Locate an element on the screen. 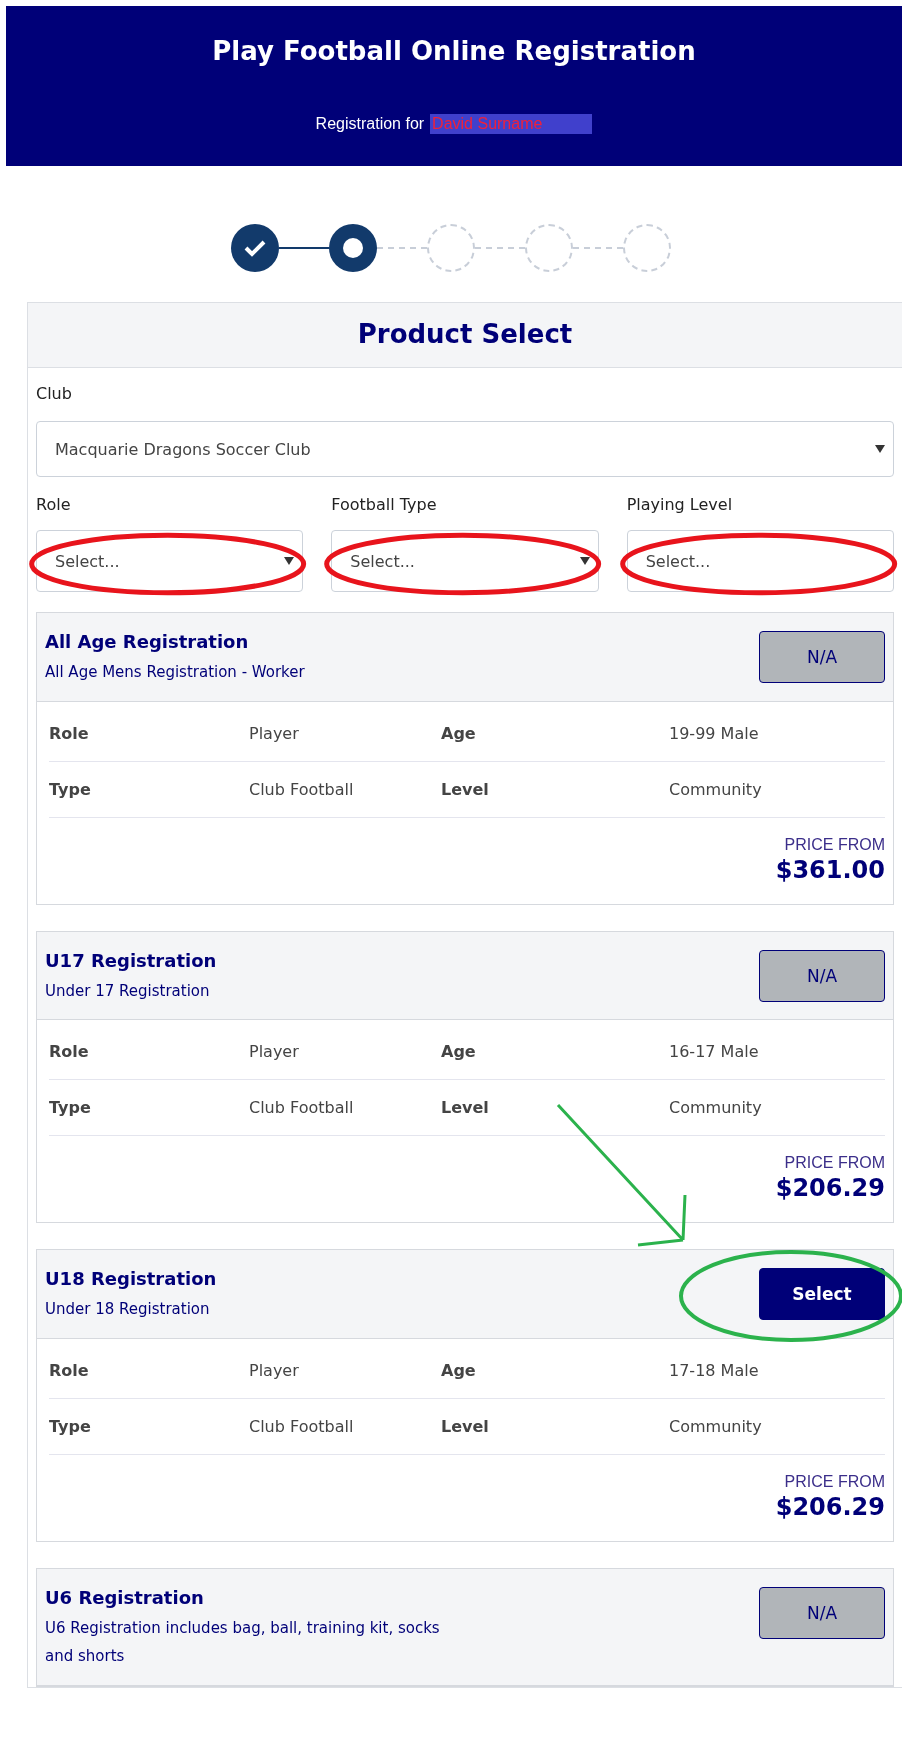 The image size is (902, 1756). price-value: $361.00 is located at coordinates (830, 869).